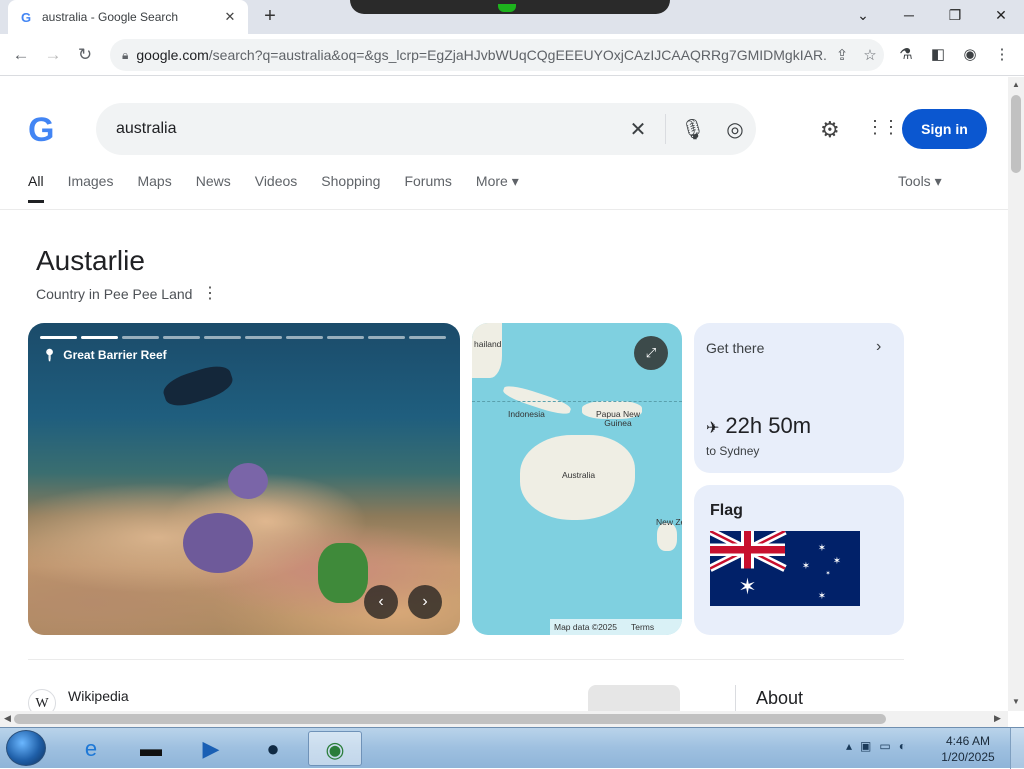 The image size is (1024, 769). I want to click on carousel-progress, so click(243, 337).